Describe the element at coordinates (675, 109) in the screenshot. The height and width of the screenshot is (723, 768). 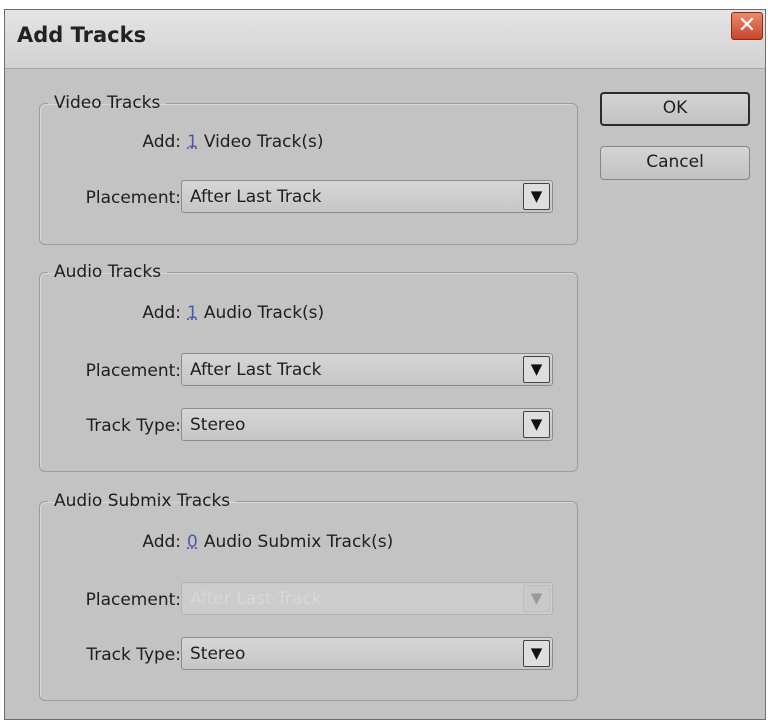
I see `ok-button: OK` at that location.